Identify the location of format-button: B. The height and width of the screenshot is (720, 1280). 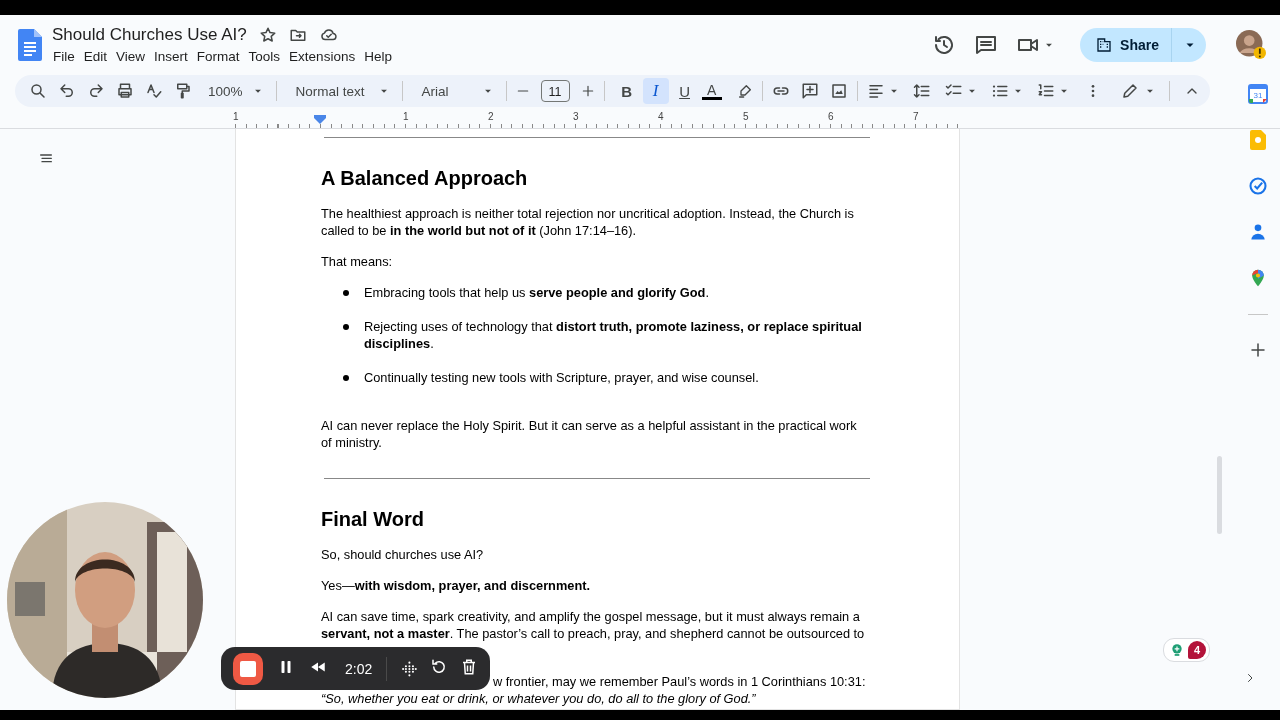
(626, 91).